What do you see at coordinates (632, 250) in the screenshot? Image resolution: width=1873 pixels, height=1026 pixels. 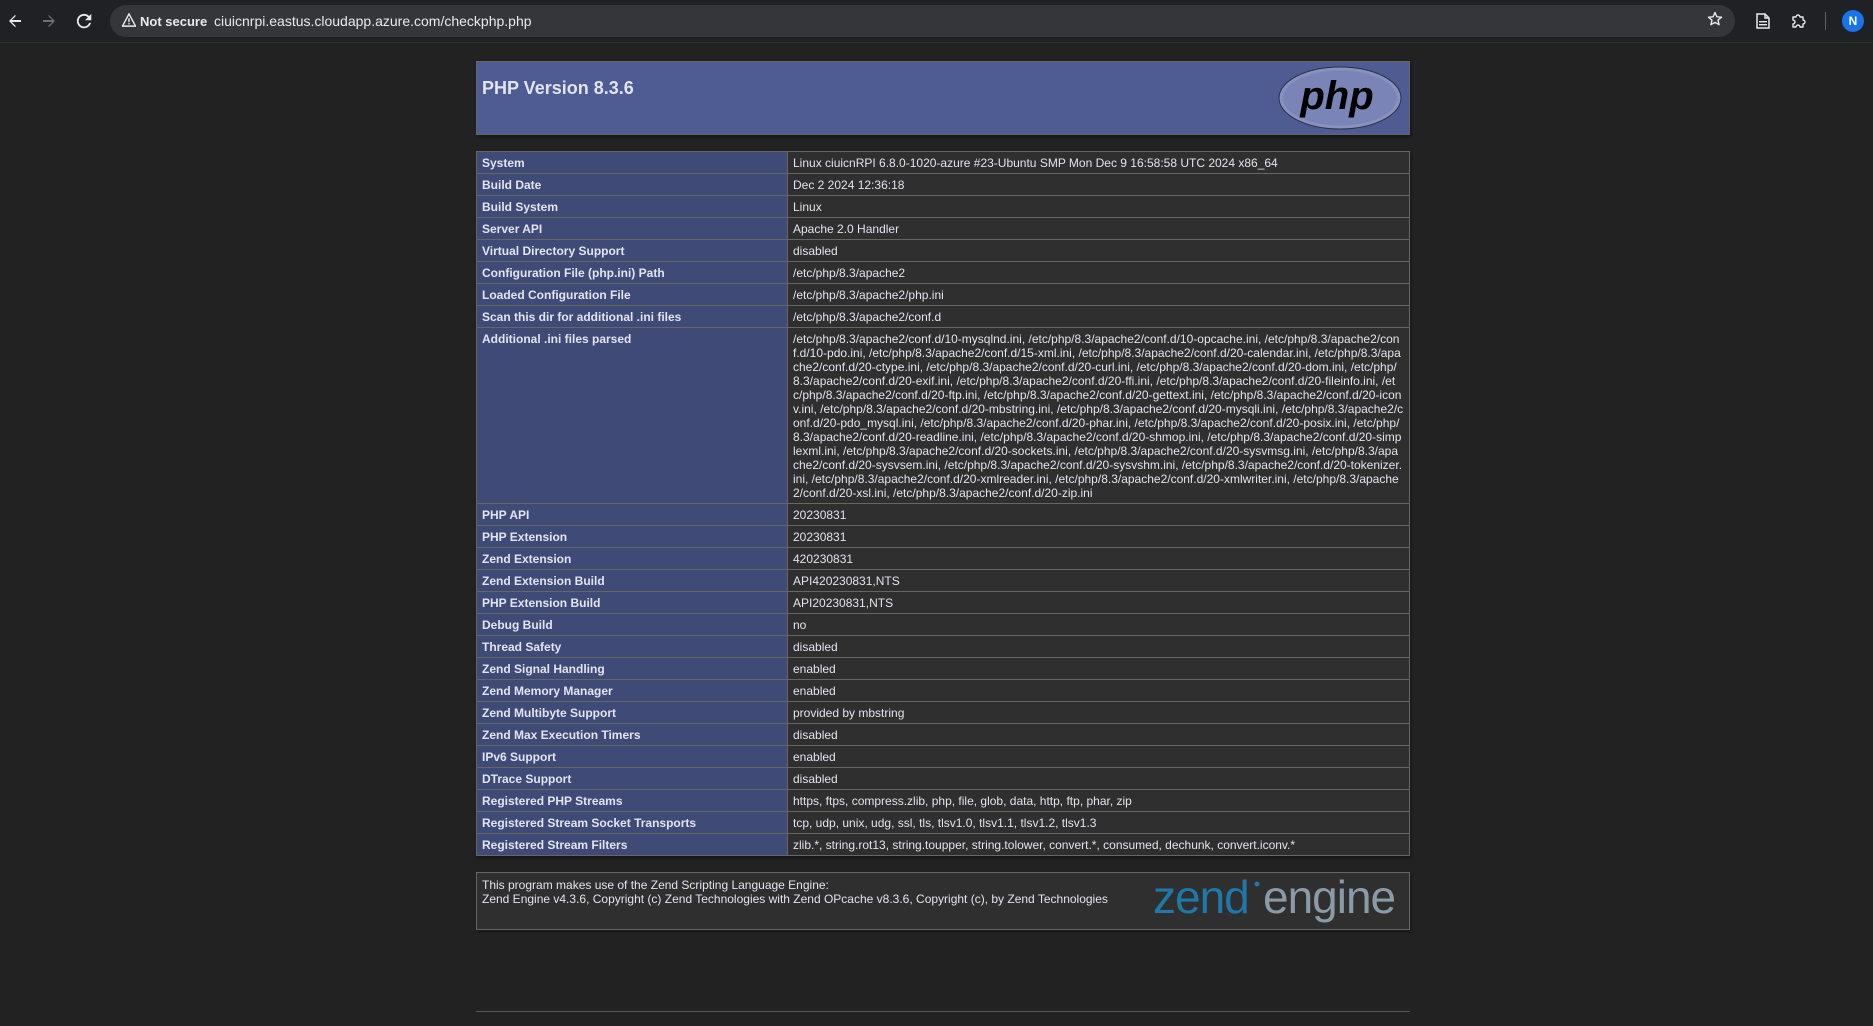 I see `row-label: Virtual Directory Support` at bounding box center [632, 250].